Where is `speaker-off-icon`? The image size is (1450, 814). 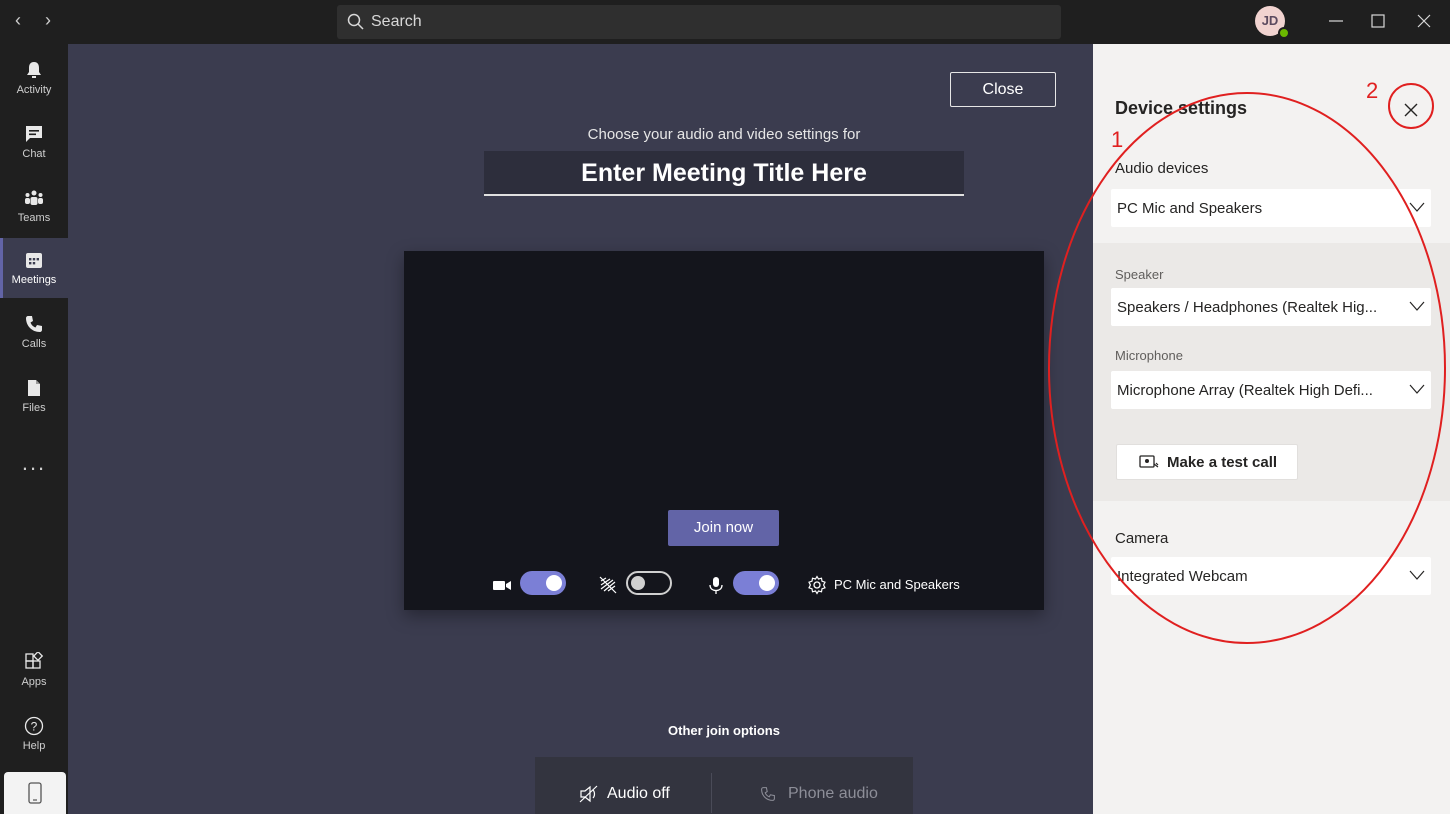
speaker-off-icon is located at coordinates (588, 794).